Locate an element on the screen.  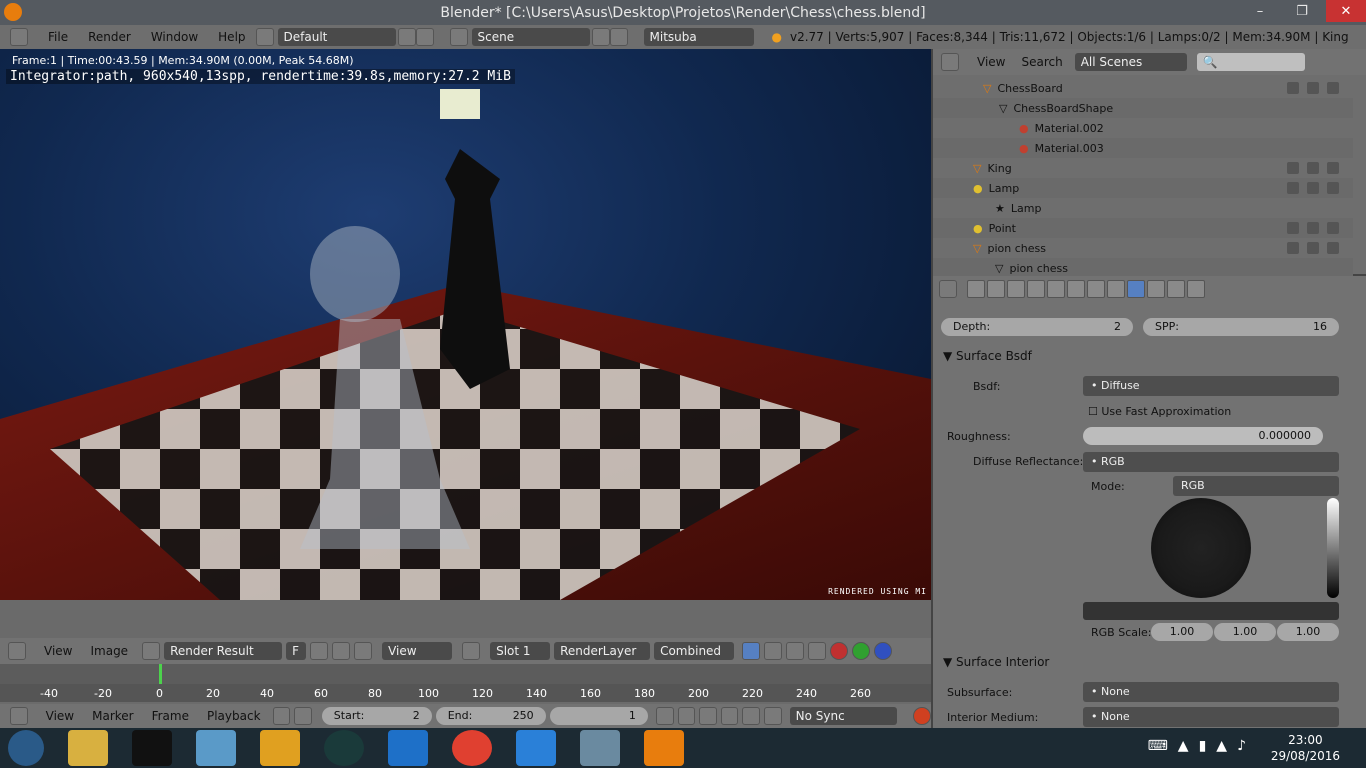
sync-selector: No Sync is located at coordinates (843, 716).